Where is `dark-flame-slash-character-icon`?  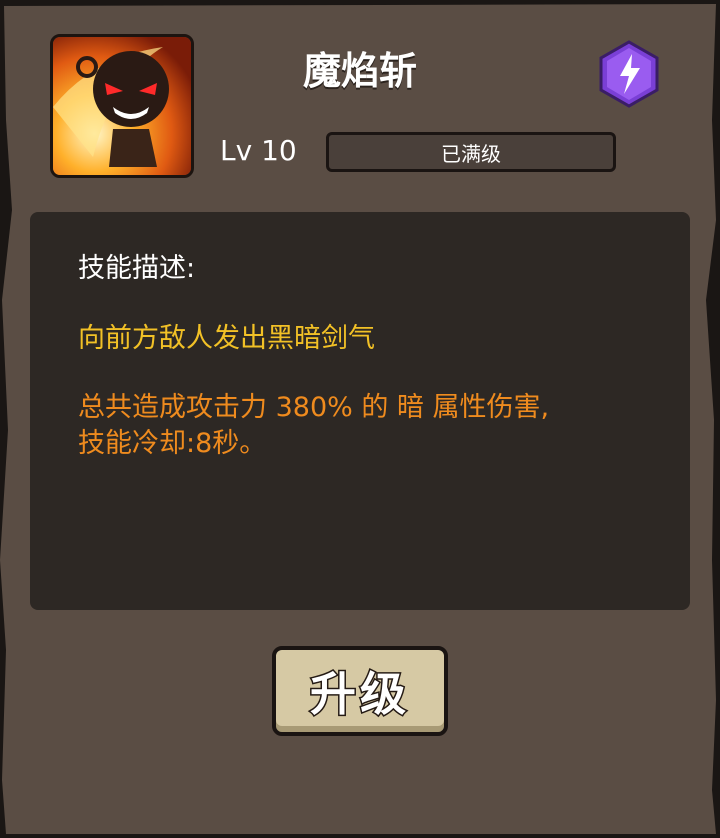 dark-flame-slash-character-icon is located at coordinates (122, 106).